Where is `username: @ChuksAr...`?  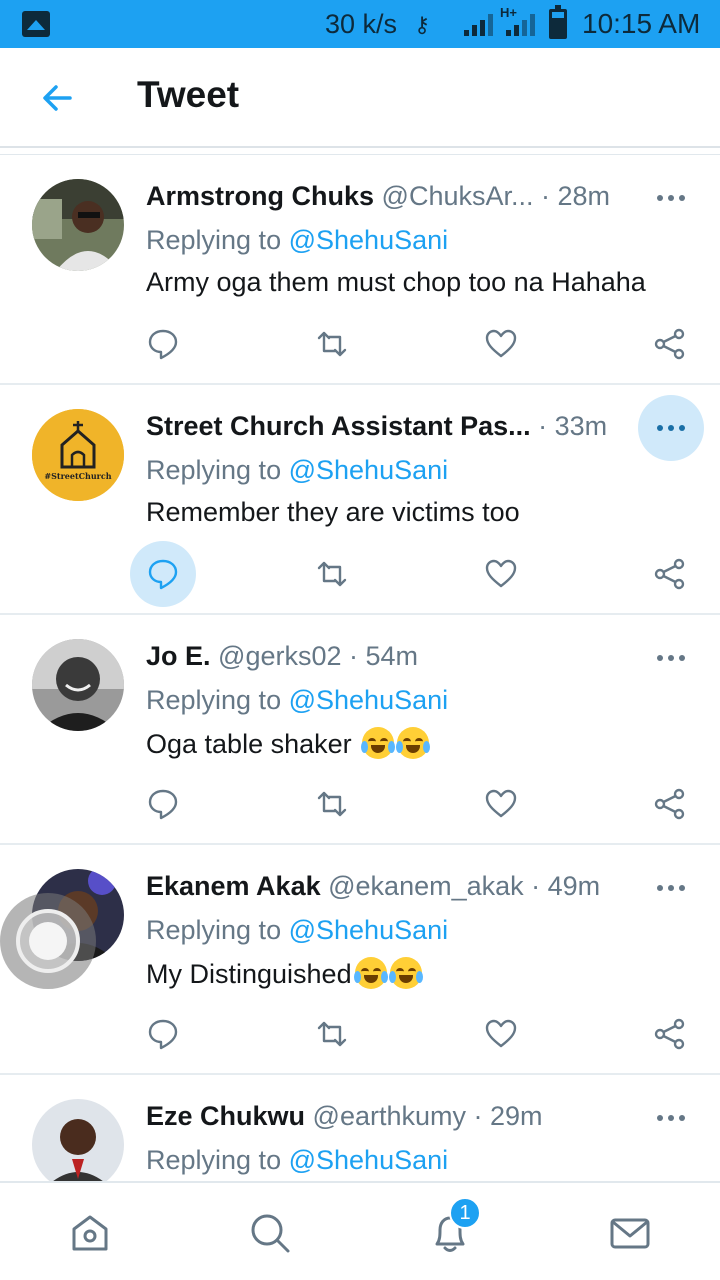
username: @ChuksAr... is located at coordinates (457, 196).